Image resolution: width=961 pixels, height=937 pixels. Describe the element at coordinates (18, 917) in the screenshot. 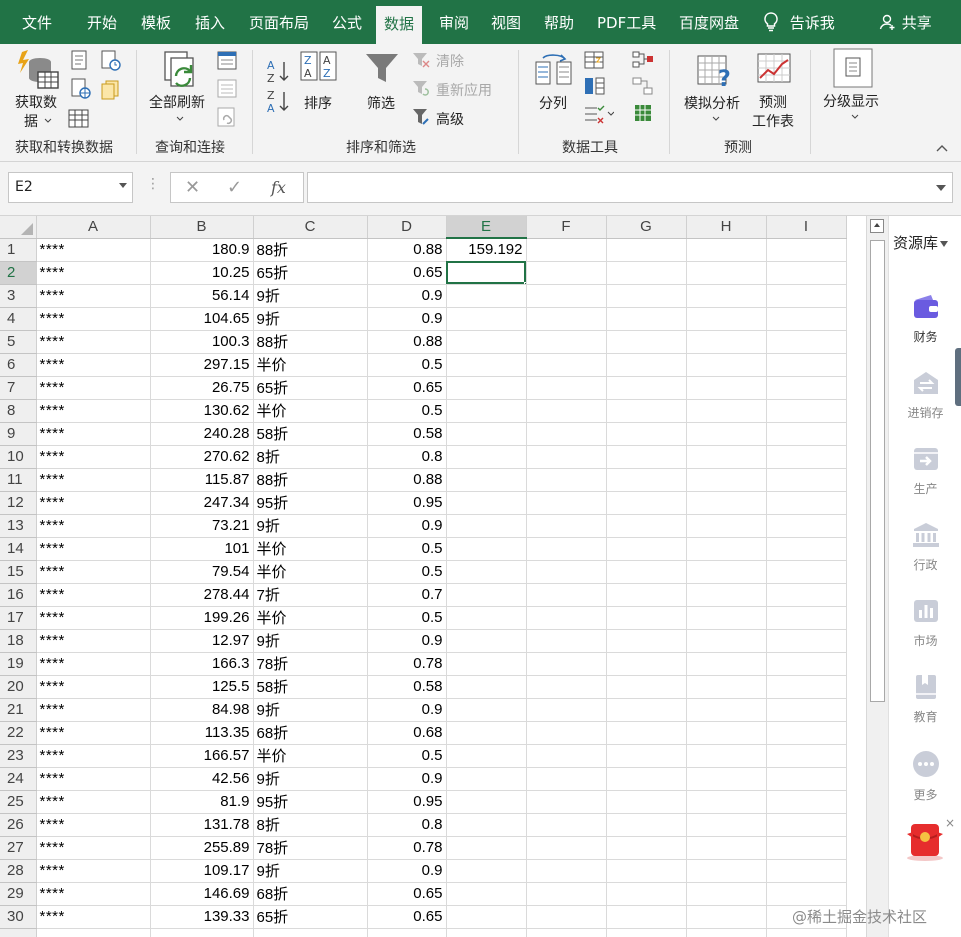

I see `row-header: 30` at that location.